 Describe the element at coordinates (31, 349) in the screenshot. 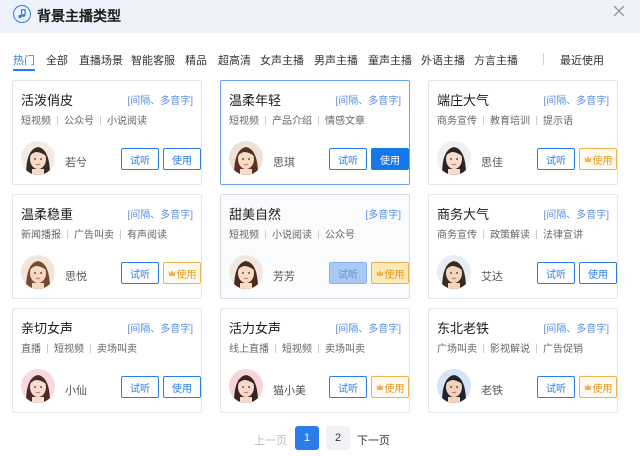

I see `use-case-tag: 直播` at that location.